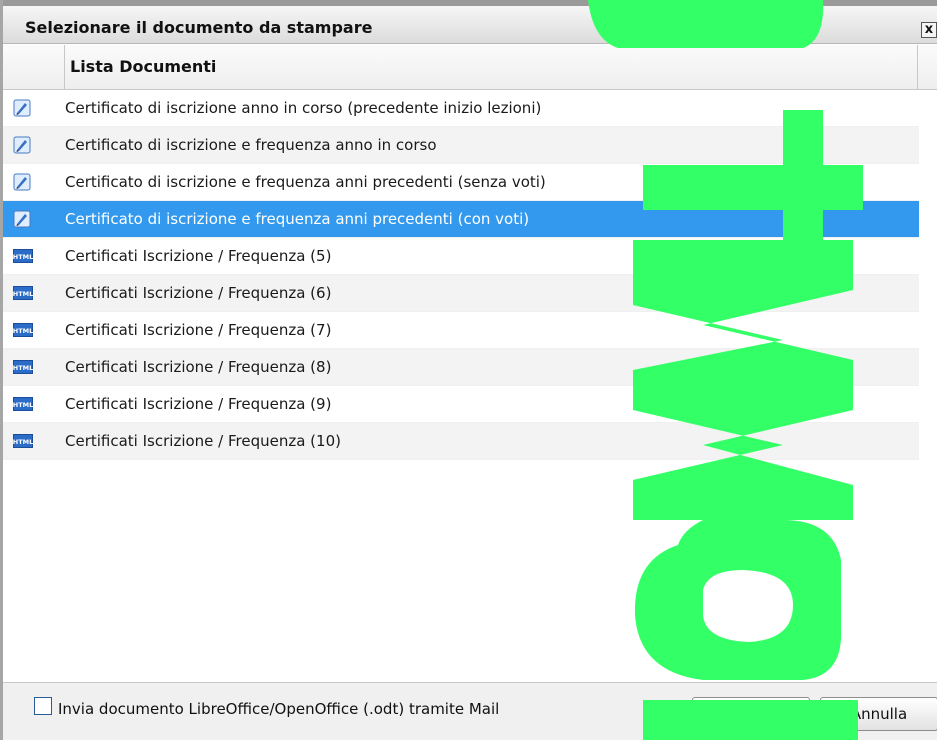 Image resolution: width=937 pixels, height=740 pixels. Describe the element at coordinates (198, 404) in the screenshot. I see `list-item-label: Certificati Iscrizione / Frequenza (9)` at that location.